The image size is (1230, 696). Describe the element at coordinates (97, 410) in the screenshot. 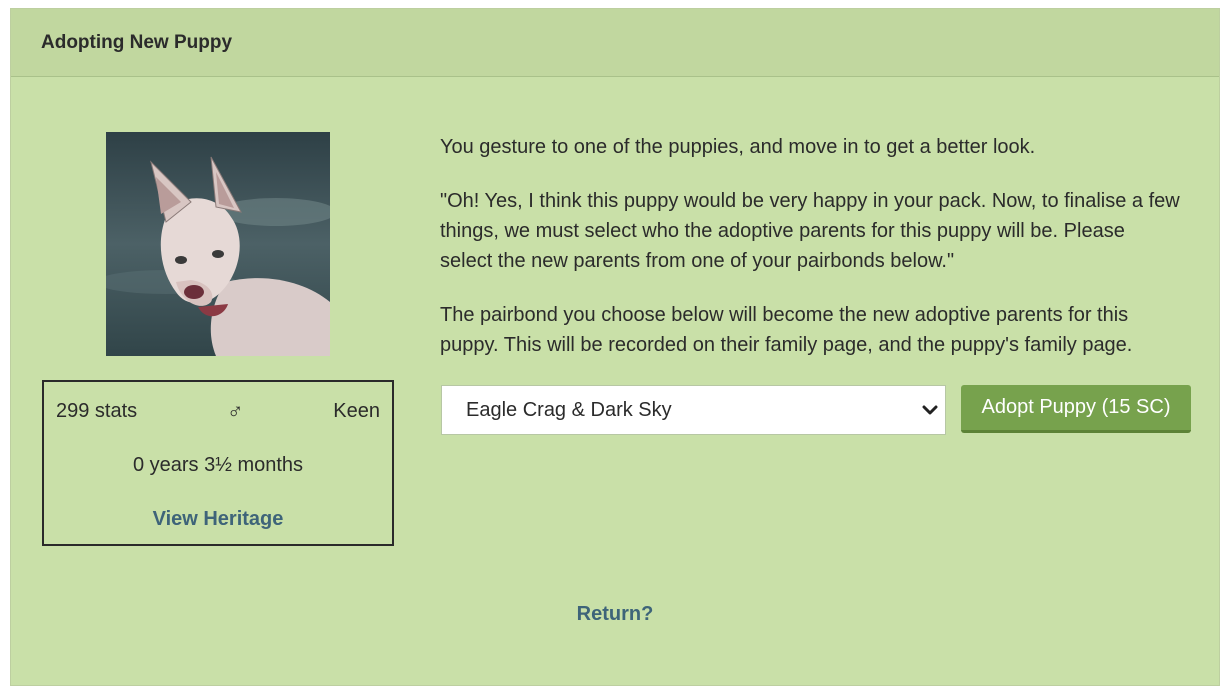

I see `puppy-stats: 299 stats` at that location.